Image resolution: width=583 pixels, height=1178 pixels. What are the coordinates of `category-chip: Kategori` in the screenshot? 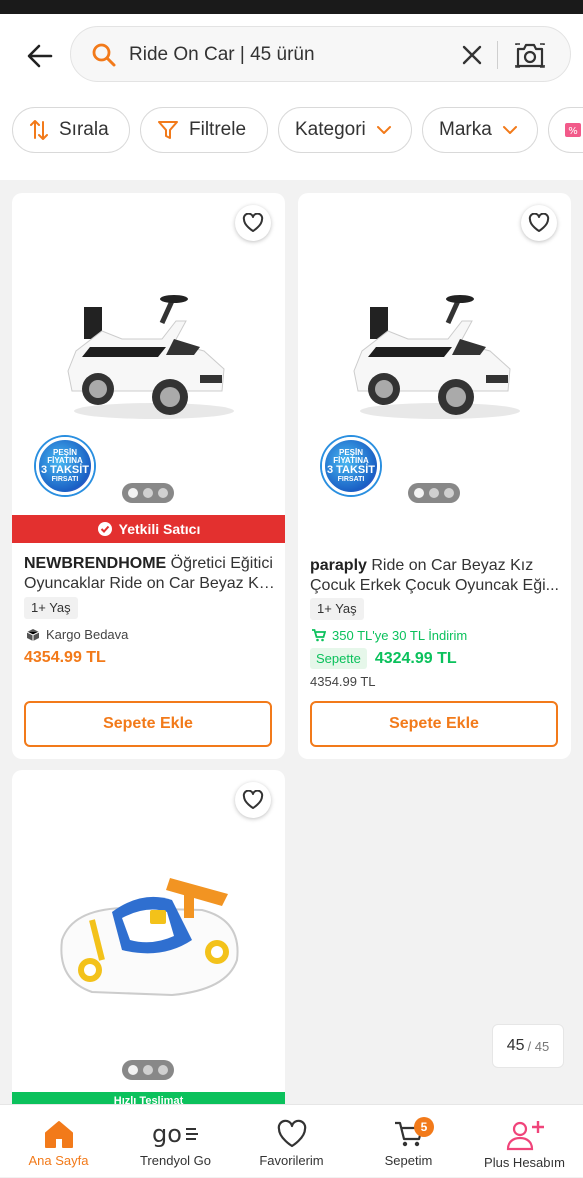 It's located at (345, 130).